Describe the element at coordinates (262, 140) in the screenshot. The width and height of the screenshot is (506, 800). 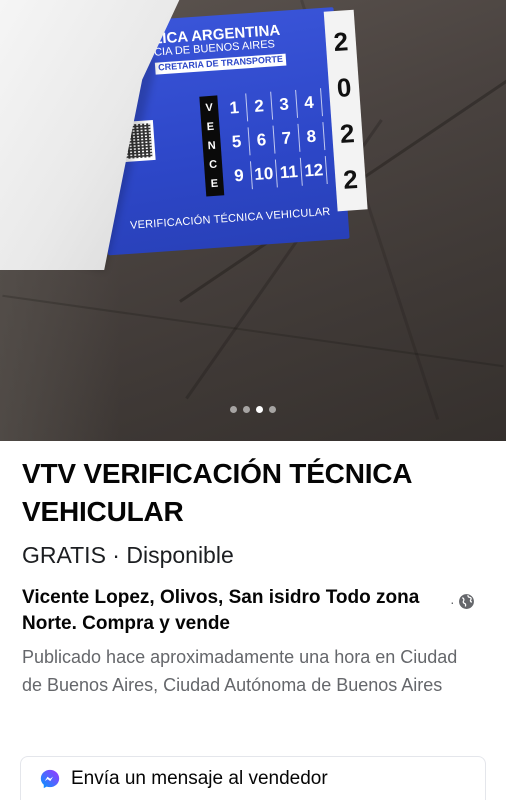
I see `month-cell: 6` at that location.